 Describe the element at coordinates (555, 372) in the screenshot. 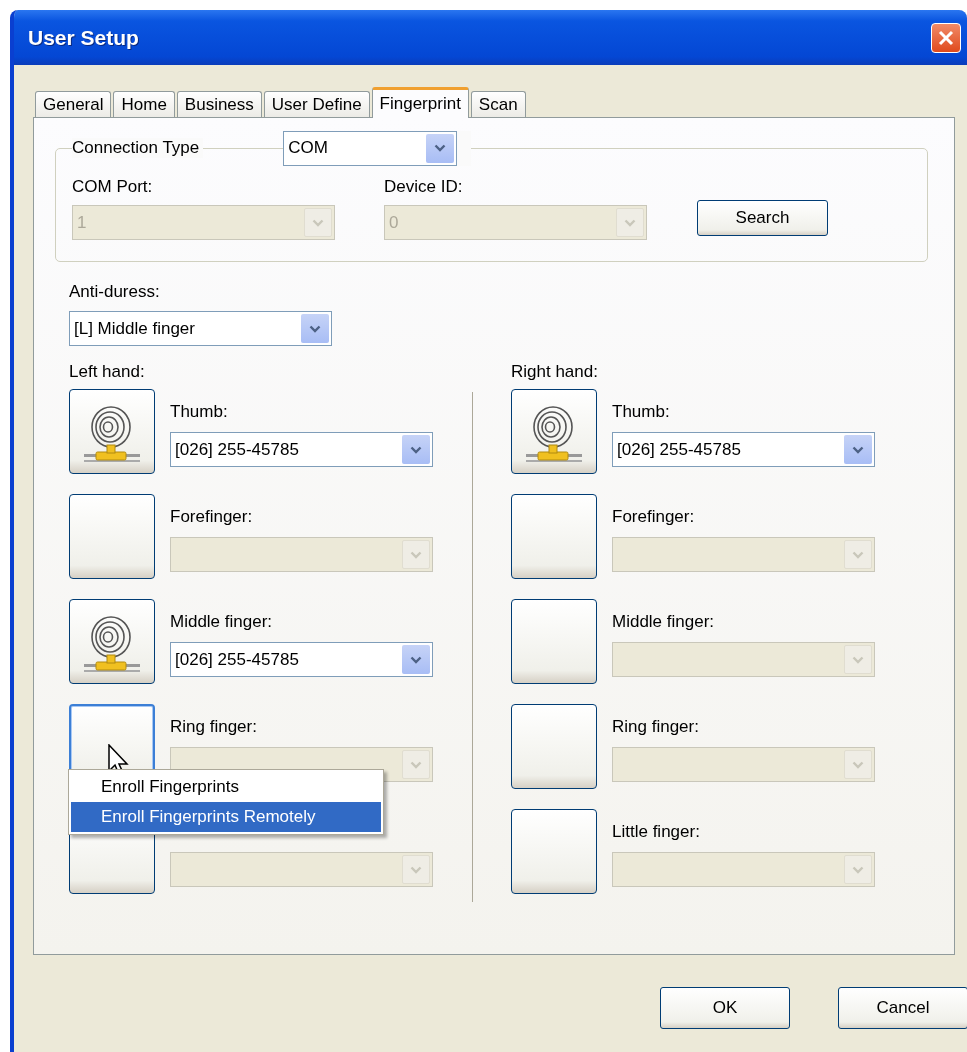

I see `hand-label: Right hand:` at that location.